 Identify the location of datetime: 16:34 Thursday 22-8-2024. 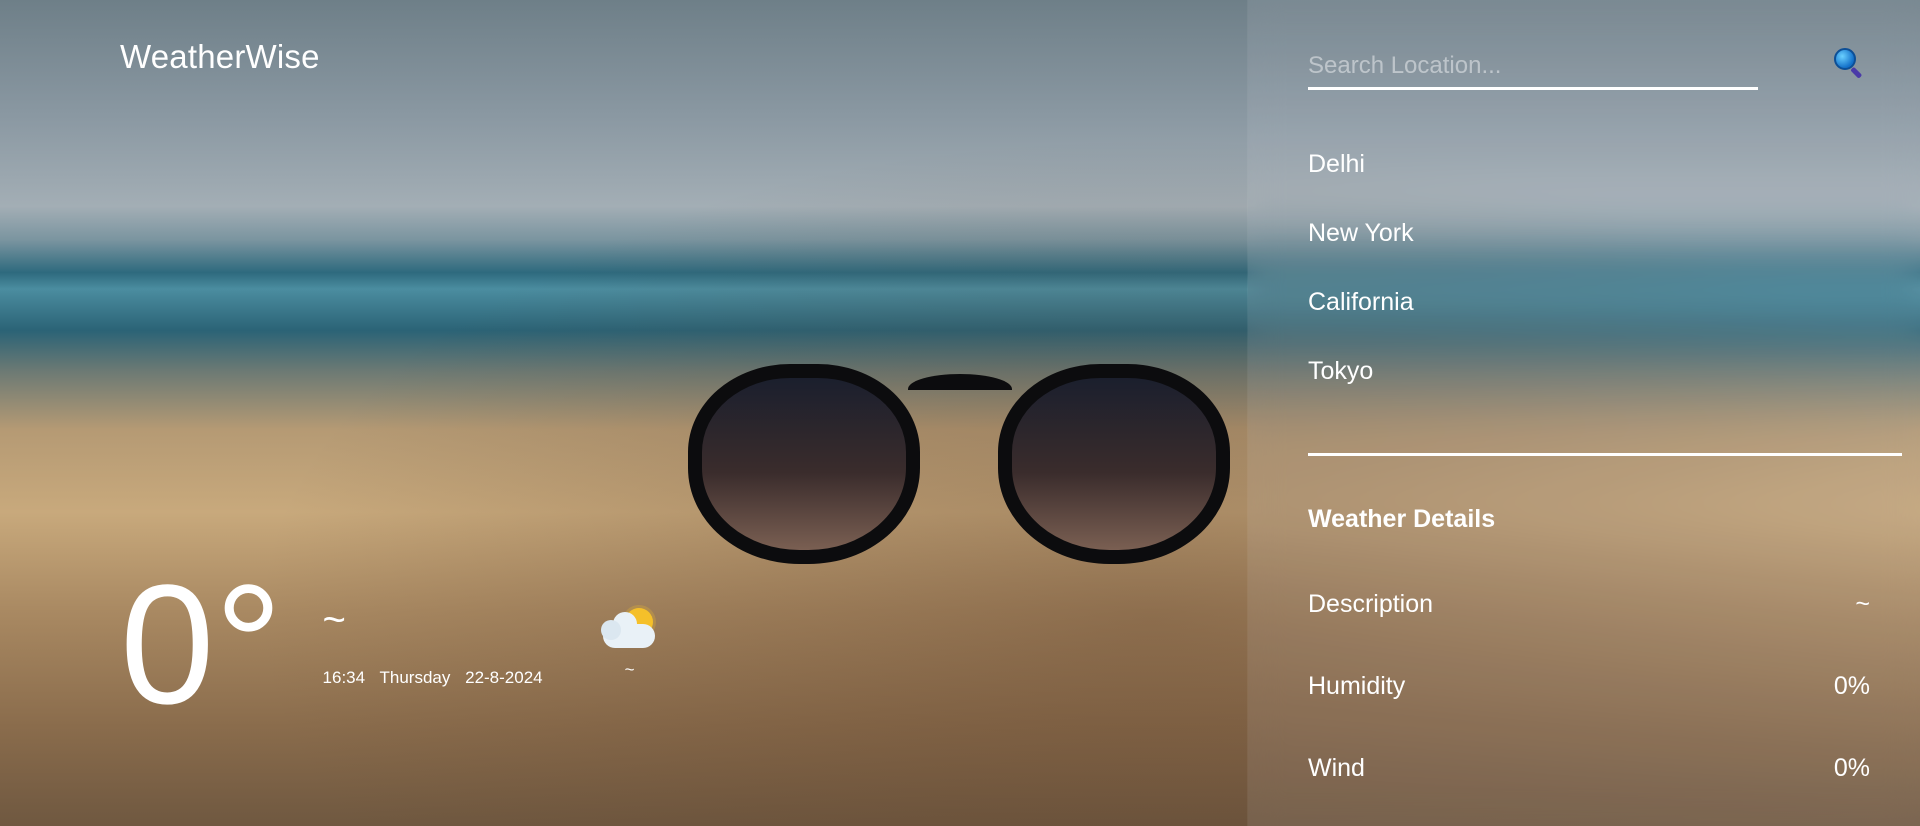
(438, 678).